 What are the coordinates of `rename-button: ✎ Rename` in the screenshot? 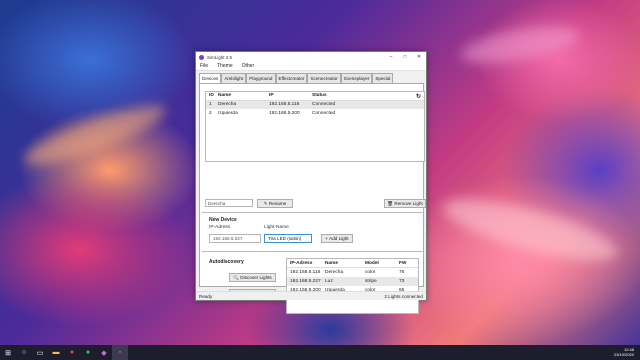 It's located at (275, 203).